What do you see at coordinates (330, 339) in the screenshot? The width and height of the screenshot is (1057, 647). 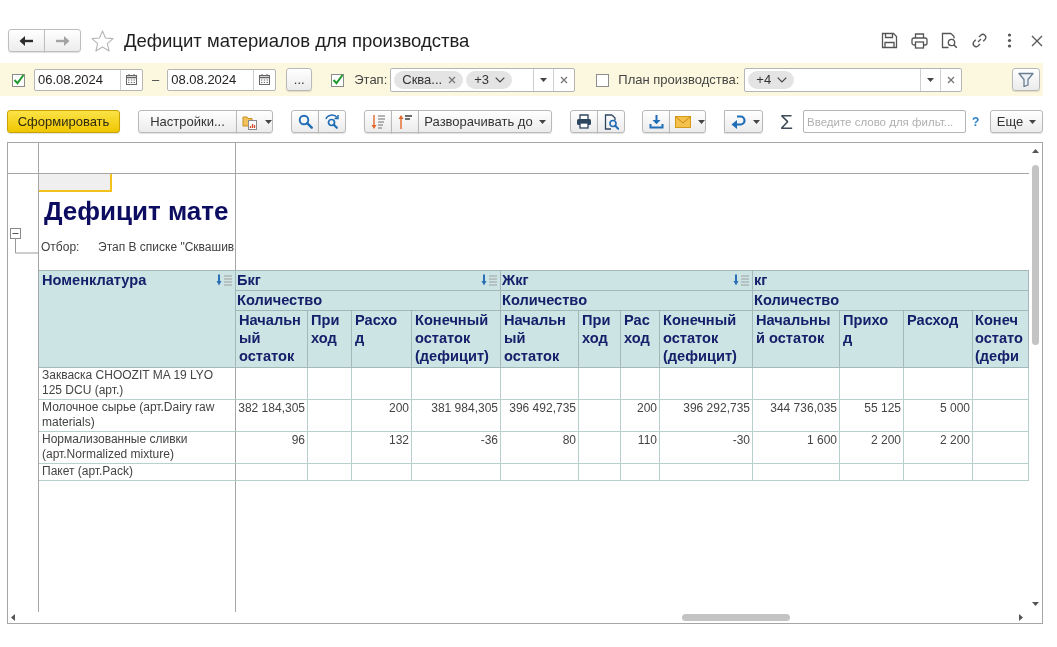 I see `column-header: Приход` at bounding box center [330, 339].